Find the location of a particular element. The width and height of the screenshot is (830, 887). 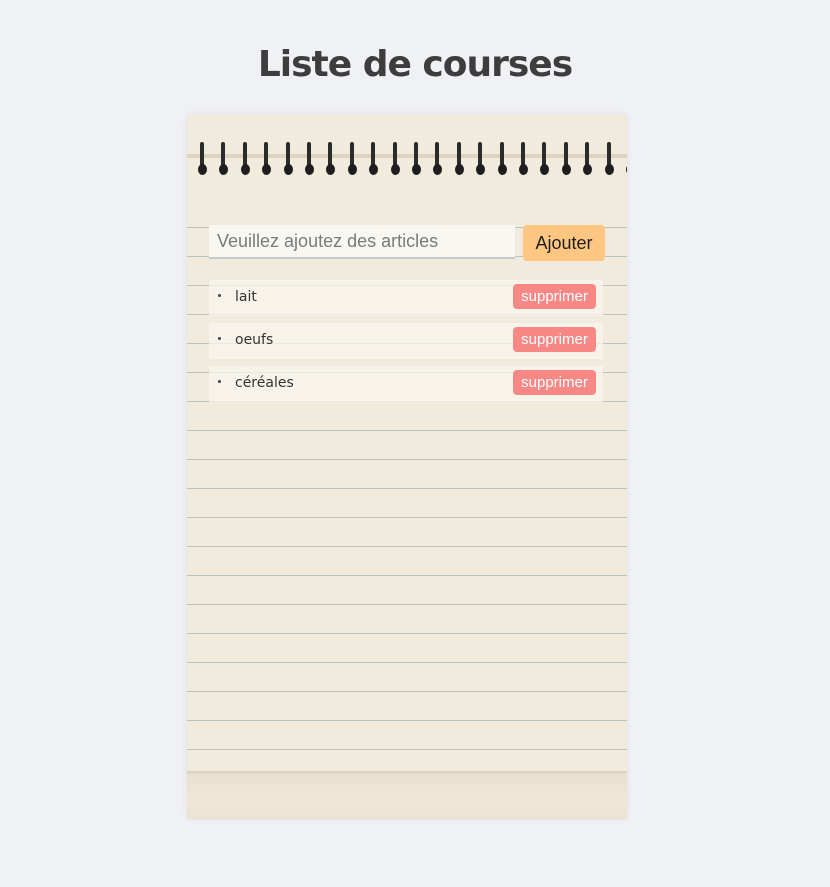

notebook-bottom-fold is located at coordinates (407, 795).